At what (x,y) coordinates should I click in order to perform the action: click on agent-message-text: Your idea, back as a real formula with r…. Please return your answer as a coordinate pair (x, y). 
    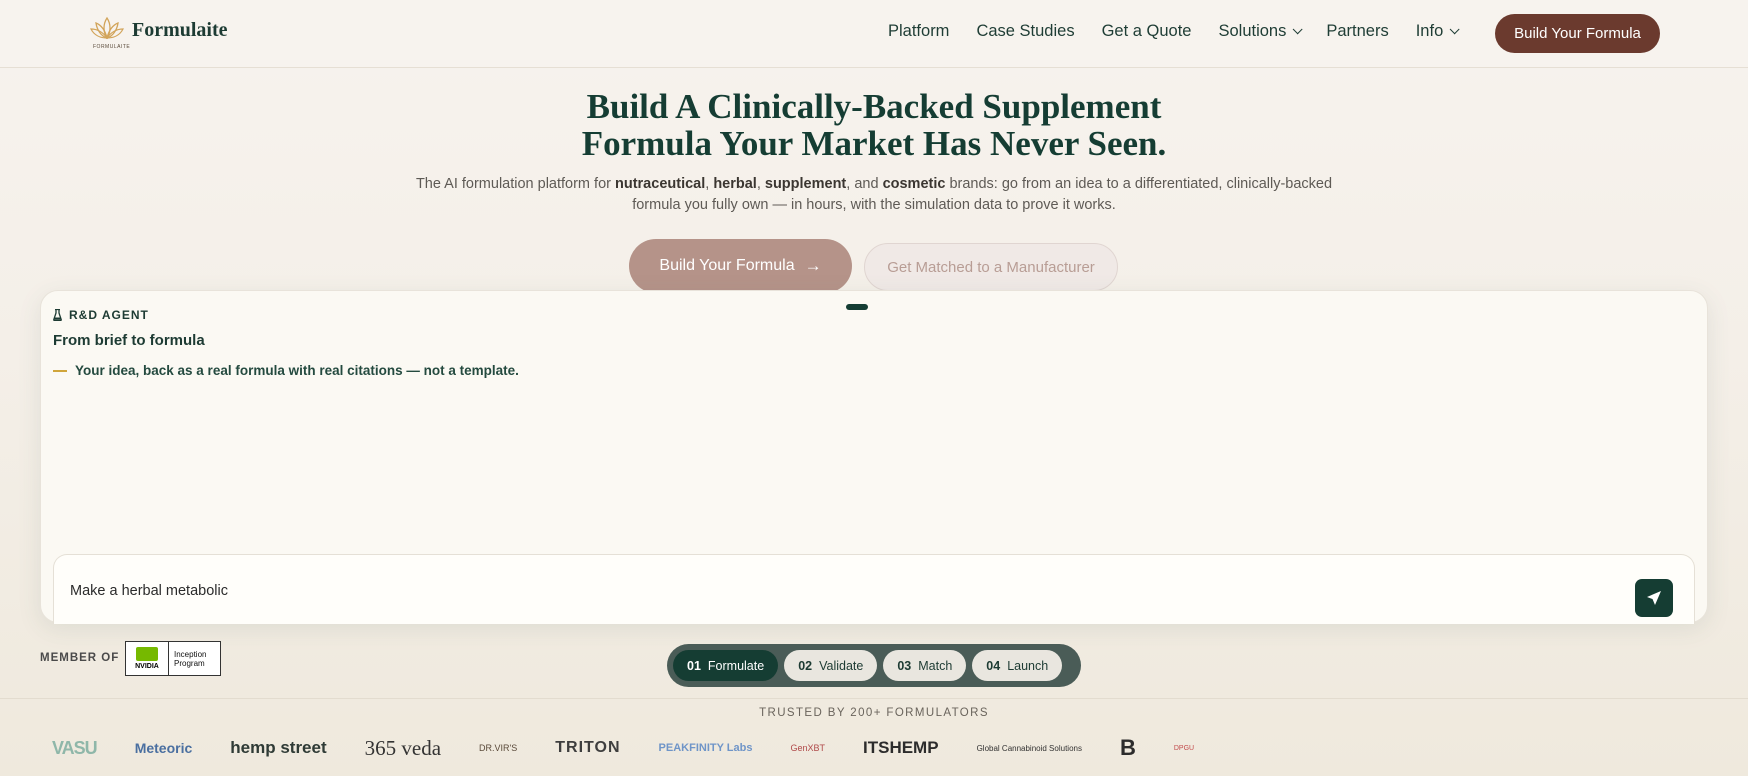
    Looking at the image, I should click on (297, 370).